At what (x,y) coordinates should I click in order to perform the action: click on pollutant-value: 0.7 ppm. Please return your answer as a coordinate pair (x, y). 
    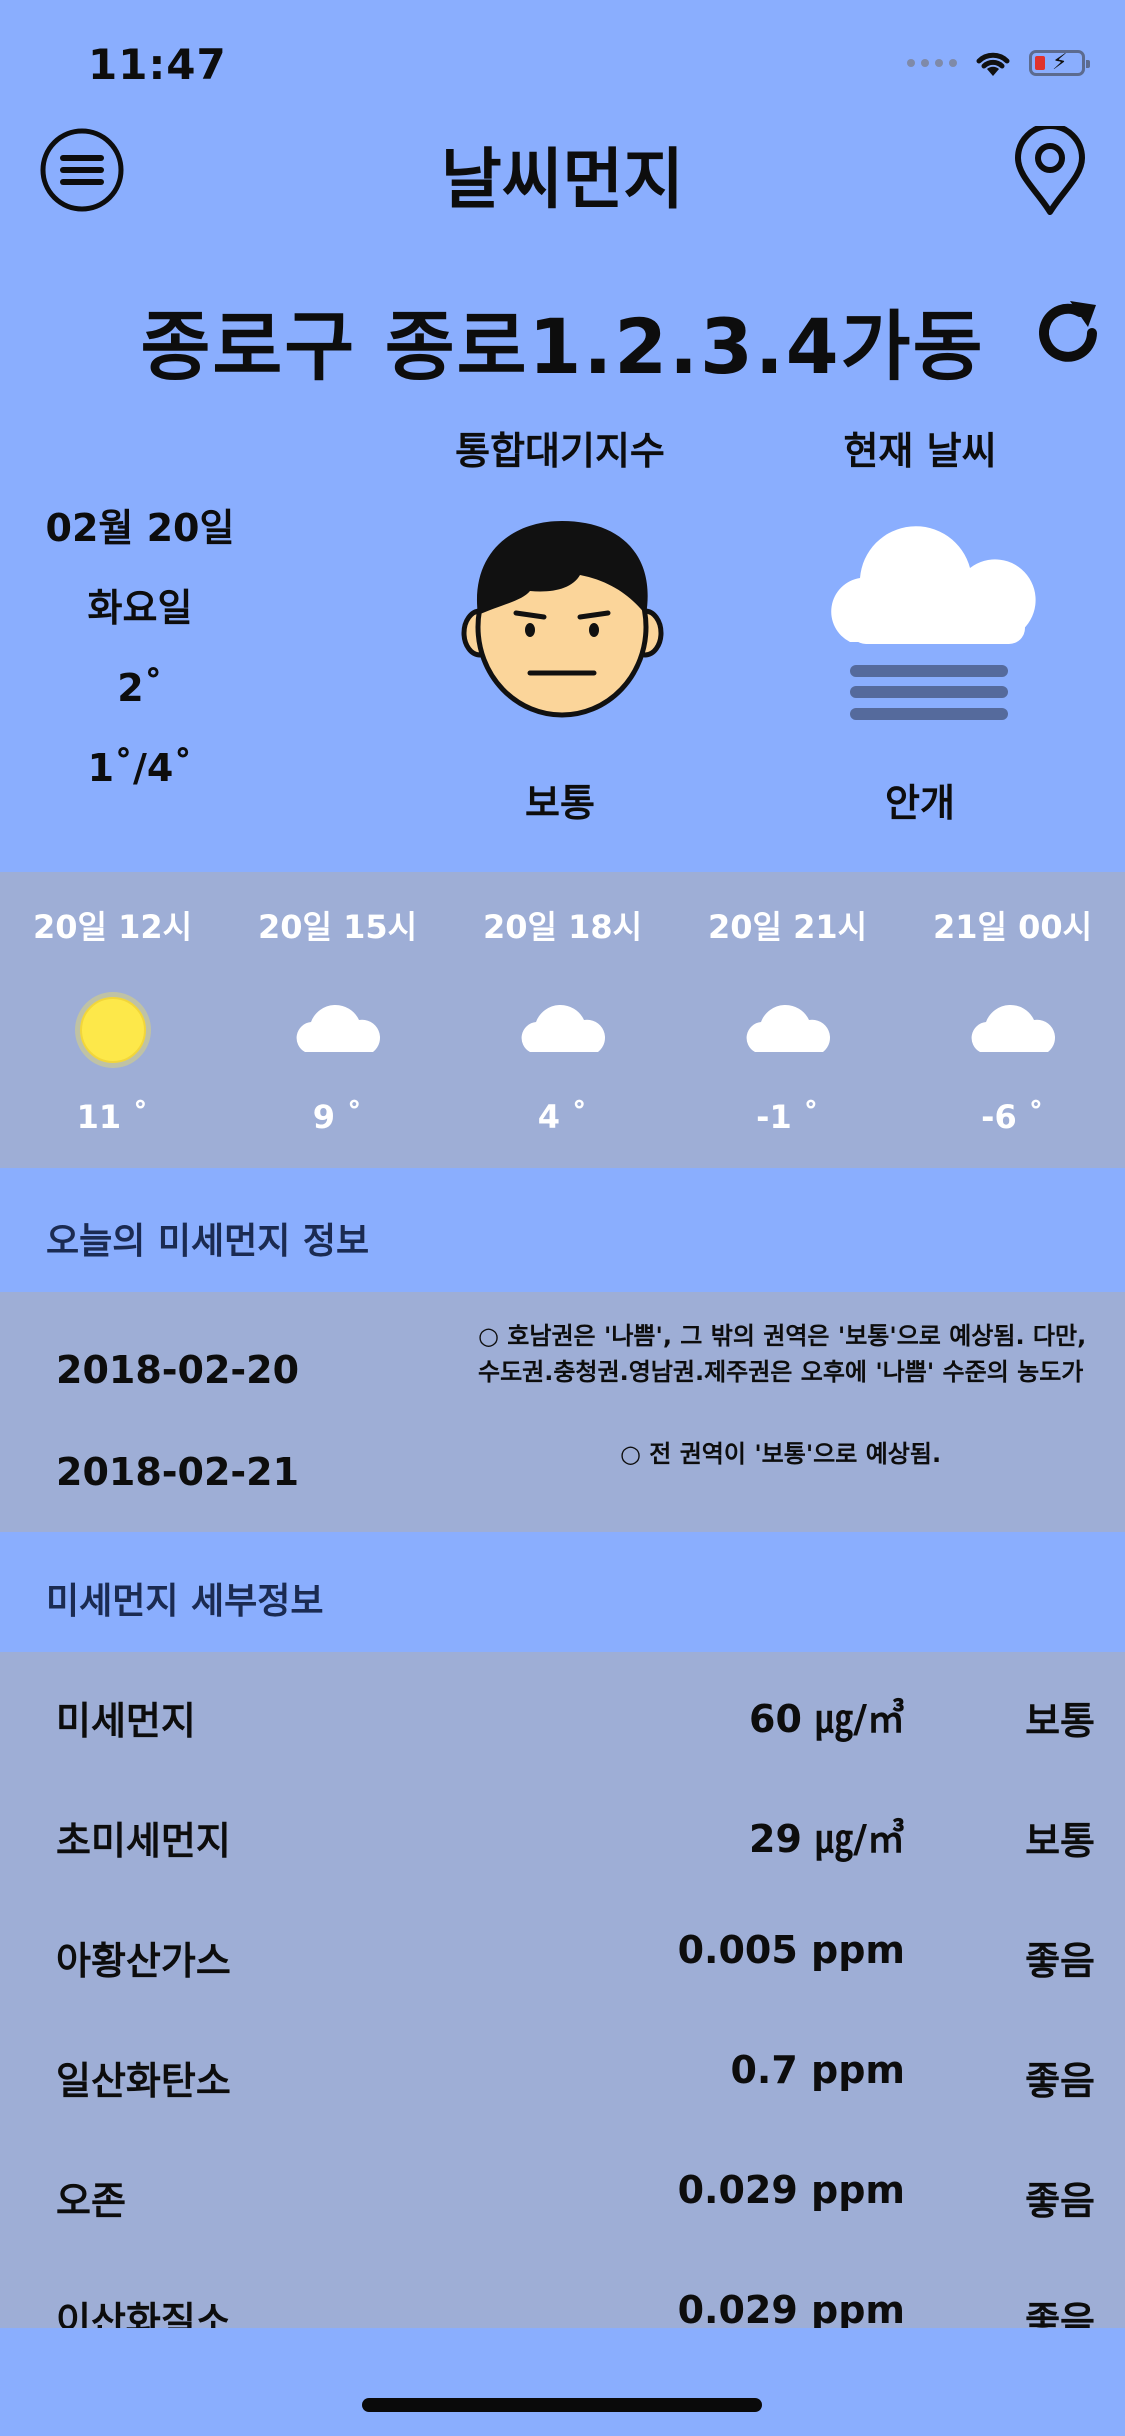
    Looking at the image, I should click on (817, 2070).